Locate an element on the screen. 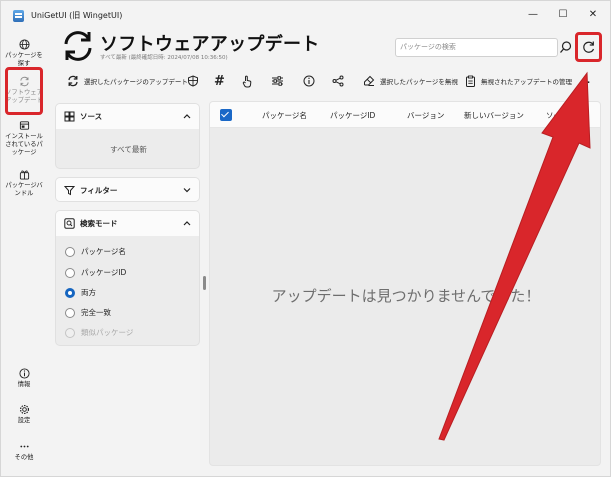  installed-packages-icon is located at coordinates (24, 125).